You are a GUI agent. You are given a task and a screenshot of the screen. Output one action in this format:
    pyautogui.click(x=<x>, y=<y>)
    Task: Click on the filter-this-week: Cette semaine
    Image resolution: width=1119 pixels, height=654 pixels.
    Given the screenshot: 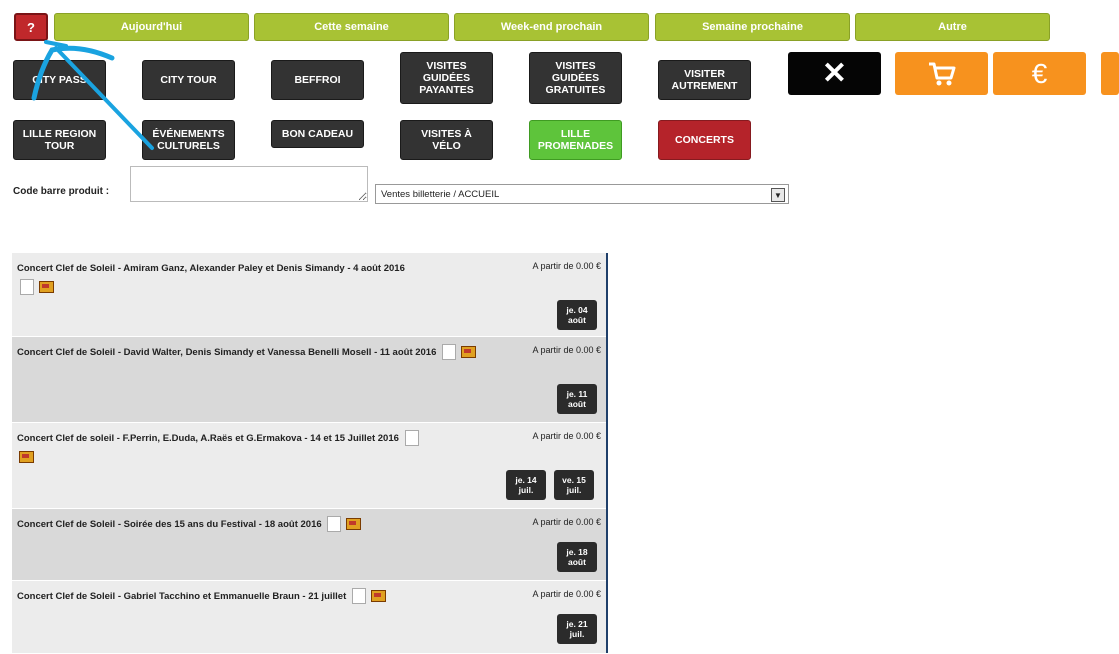 What is the action you would take?
    pyautogui.click(x=351, y=27)
    